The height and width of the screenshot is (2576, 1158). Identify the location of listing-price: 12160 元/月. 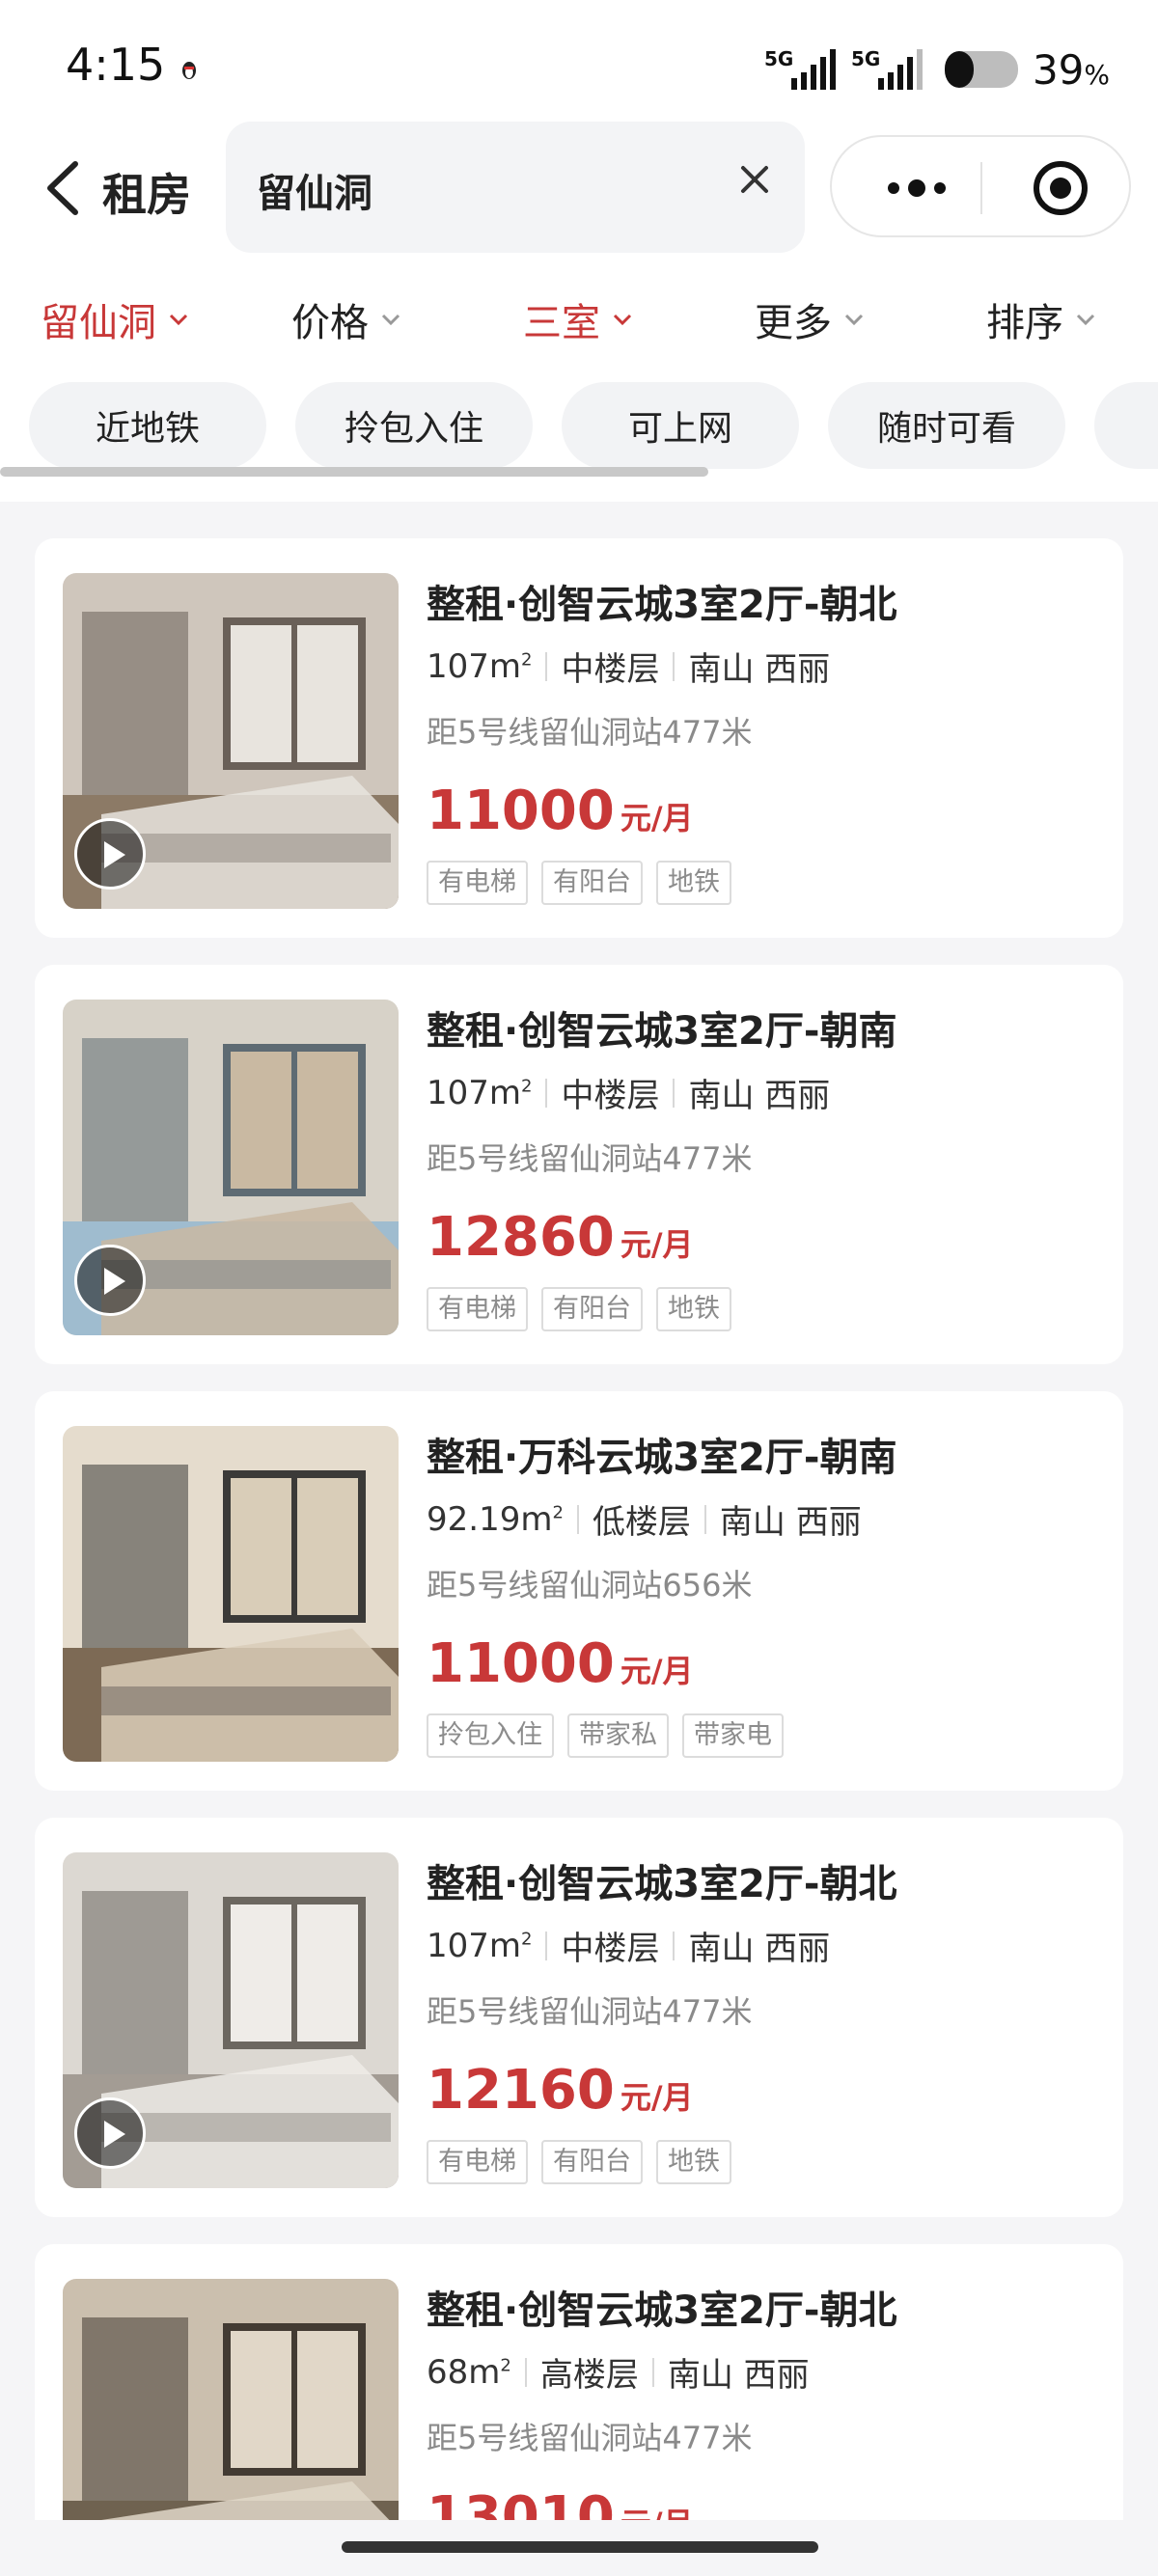
(560, 2090).